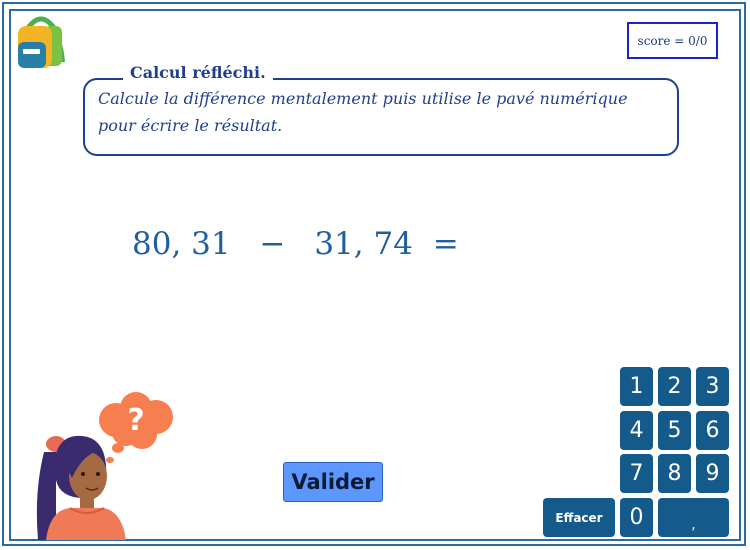 This screenshot has height=550, width=750. I want to click on score-display: score = 0/0, so click(672, 40).